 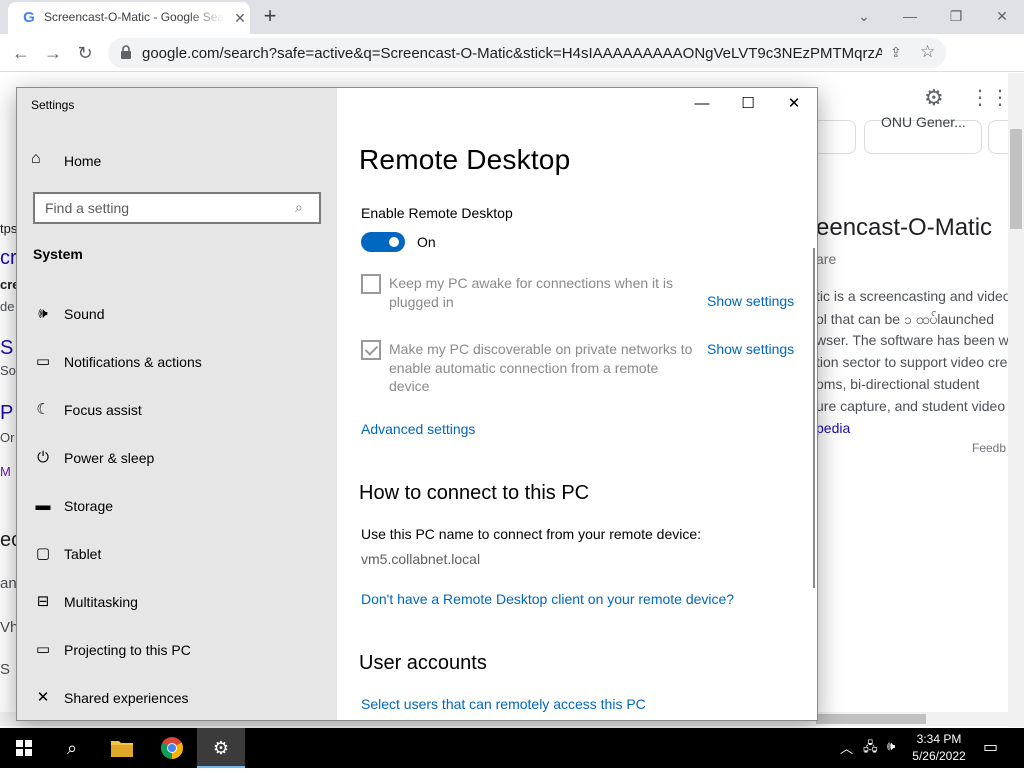 What do you see at coordinates (891, 746) in the screenshot?
I see `volume-icon: 🕪` at bounding box center [891, 746].